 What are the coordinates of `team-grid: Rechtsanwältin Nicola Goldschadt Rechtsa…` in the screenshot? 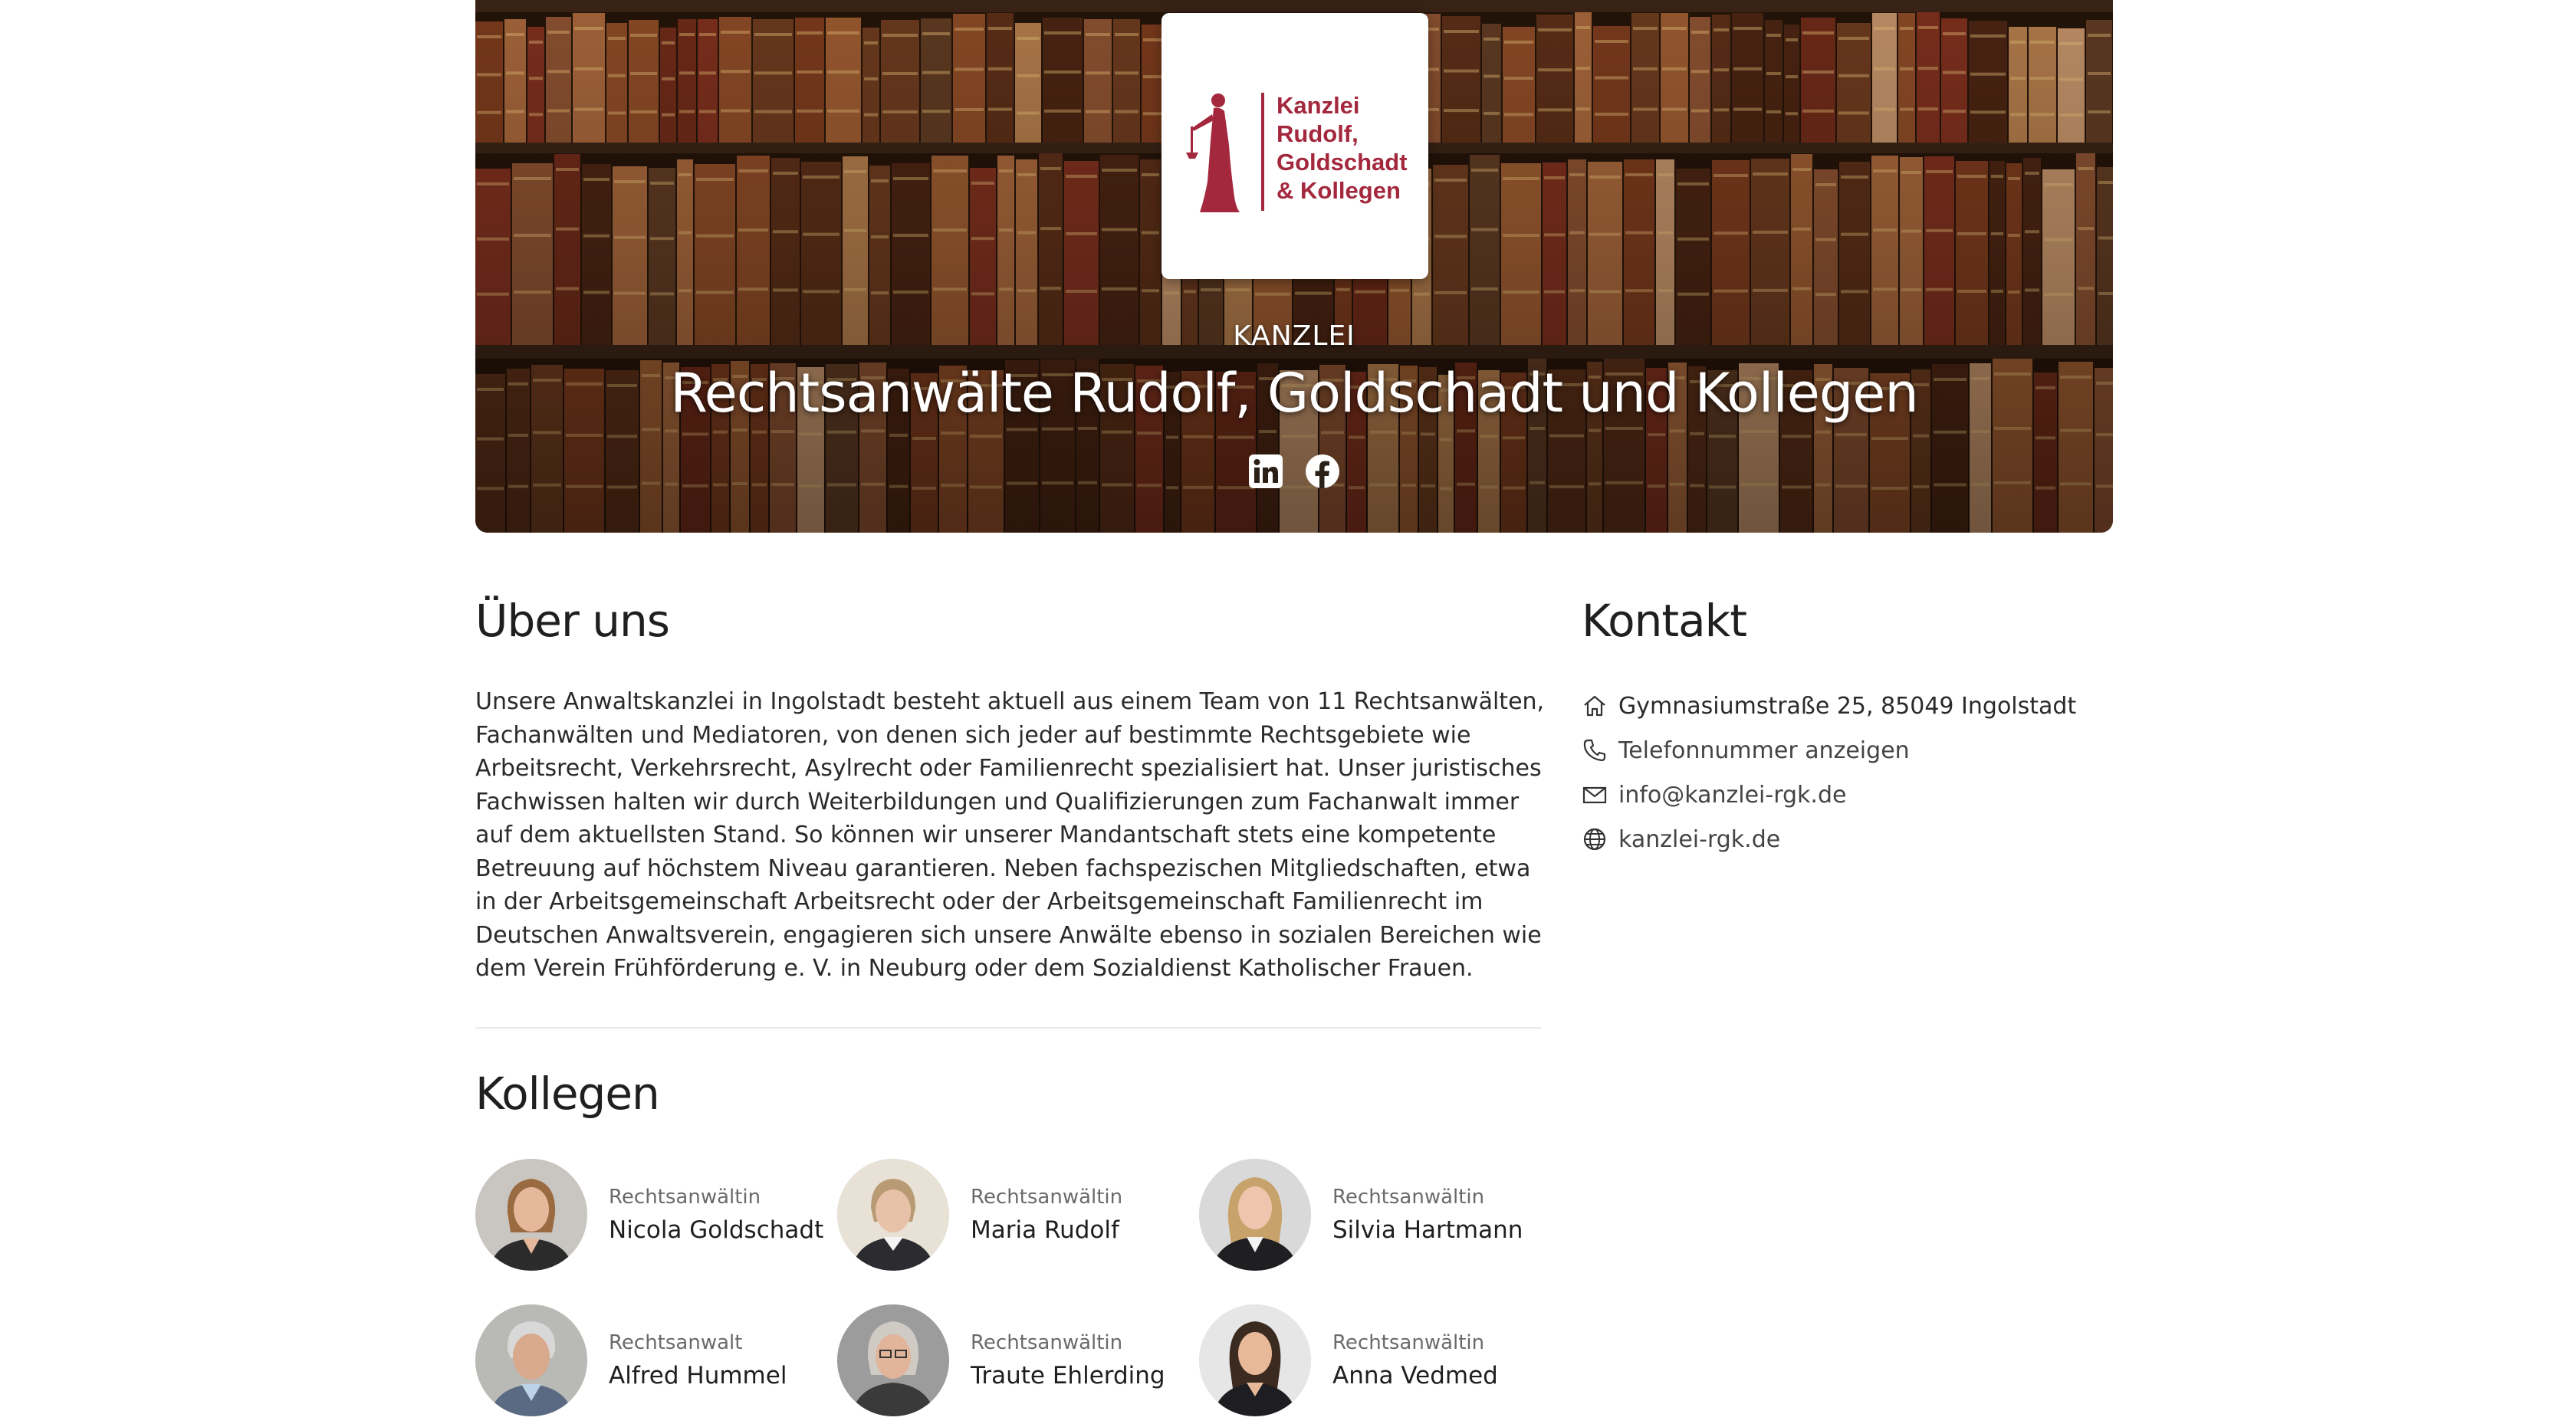 It's located at (1020, 1287).